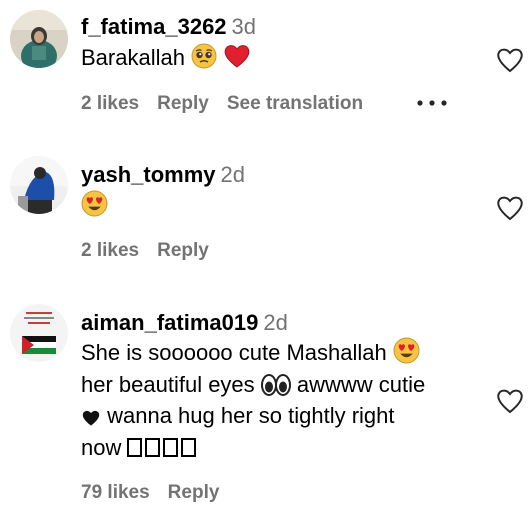  I want to click on comment-line: her beautiful eyes awwww cutie, so click(291, 385).